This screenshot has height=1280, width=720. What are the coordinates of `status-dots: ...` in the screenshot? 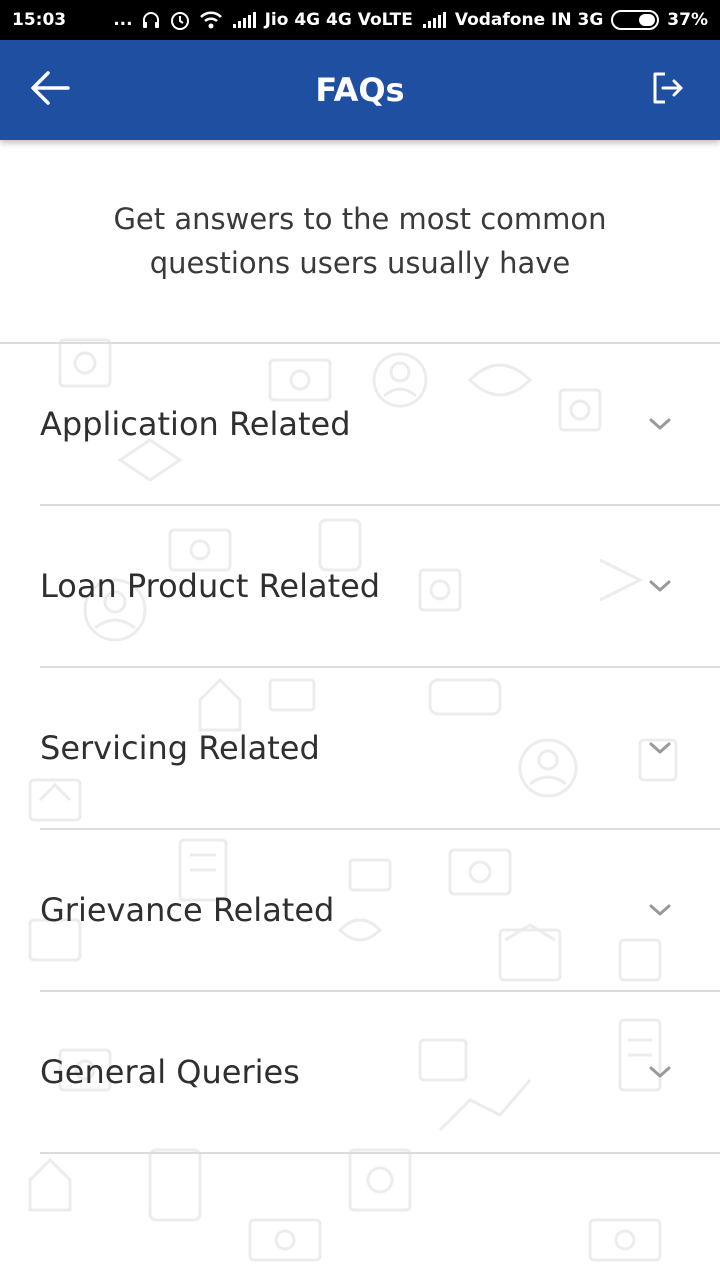 It's located at (123, 20).